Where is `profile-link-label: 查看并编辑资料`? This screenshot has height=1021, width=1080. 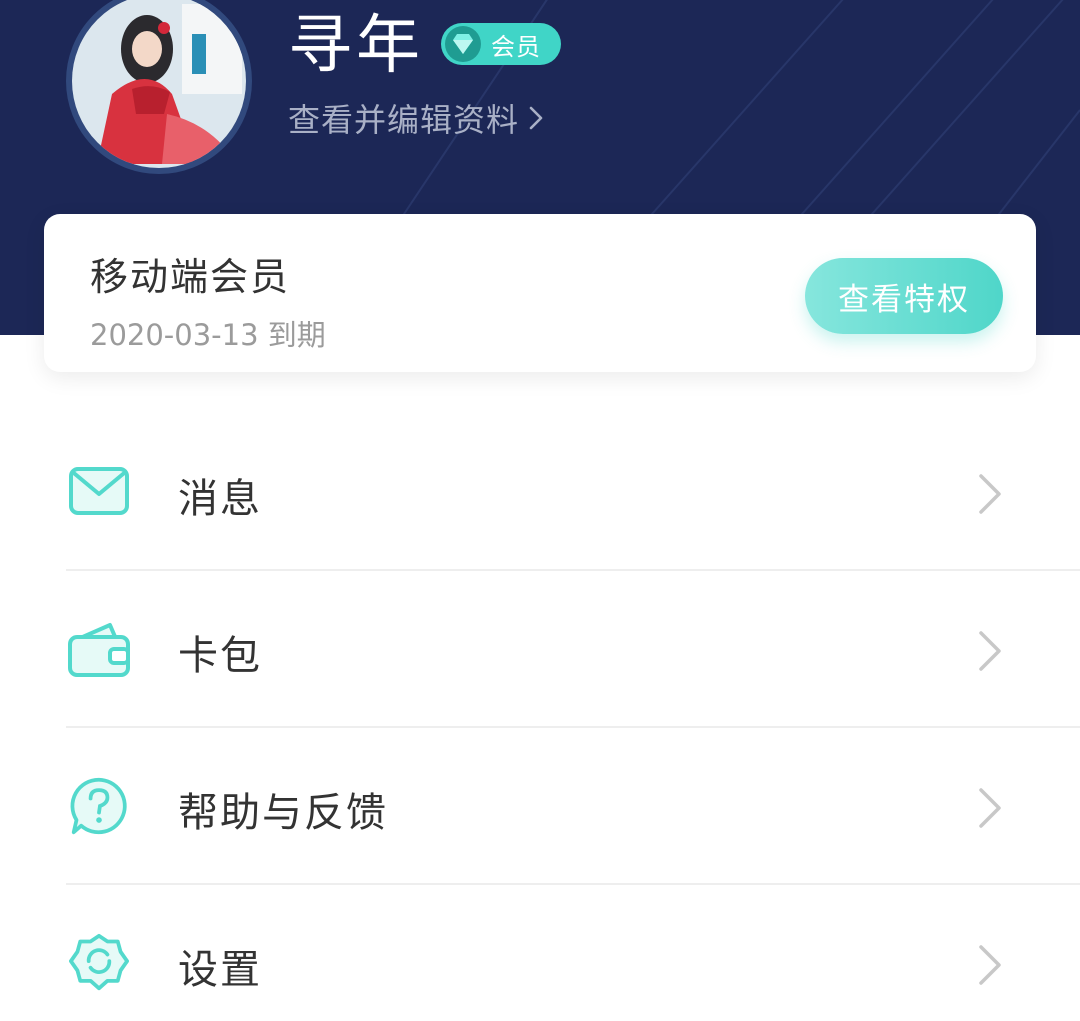 profile-link-label: 查看并编辑资料 is located at coordinates (404, 120).